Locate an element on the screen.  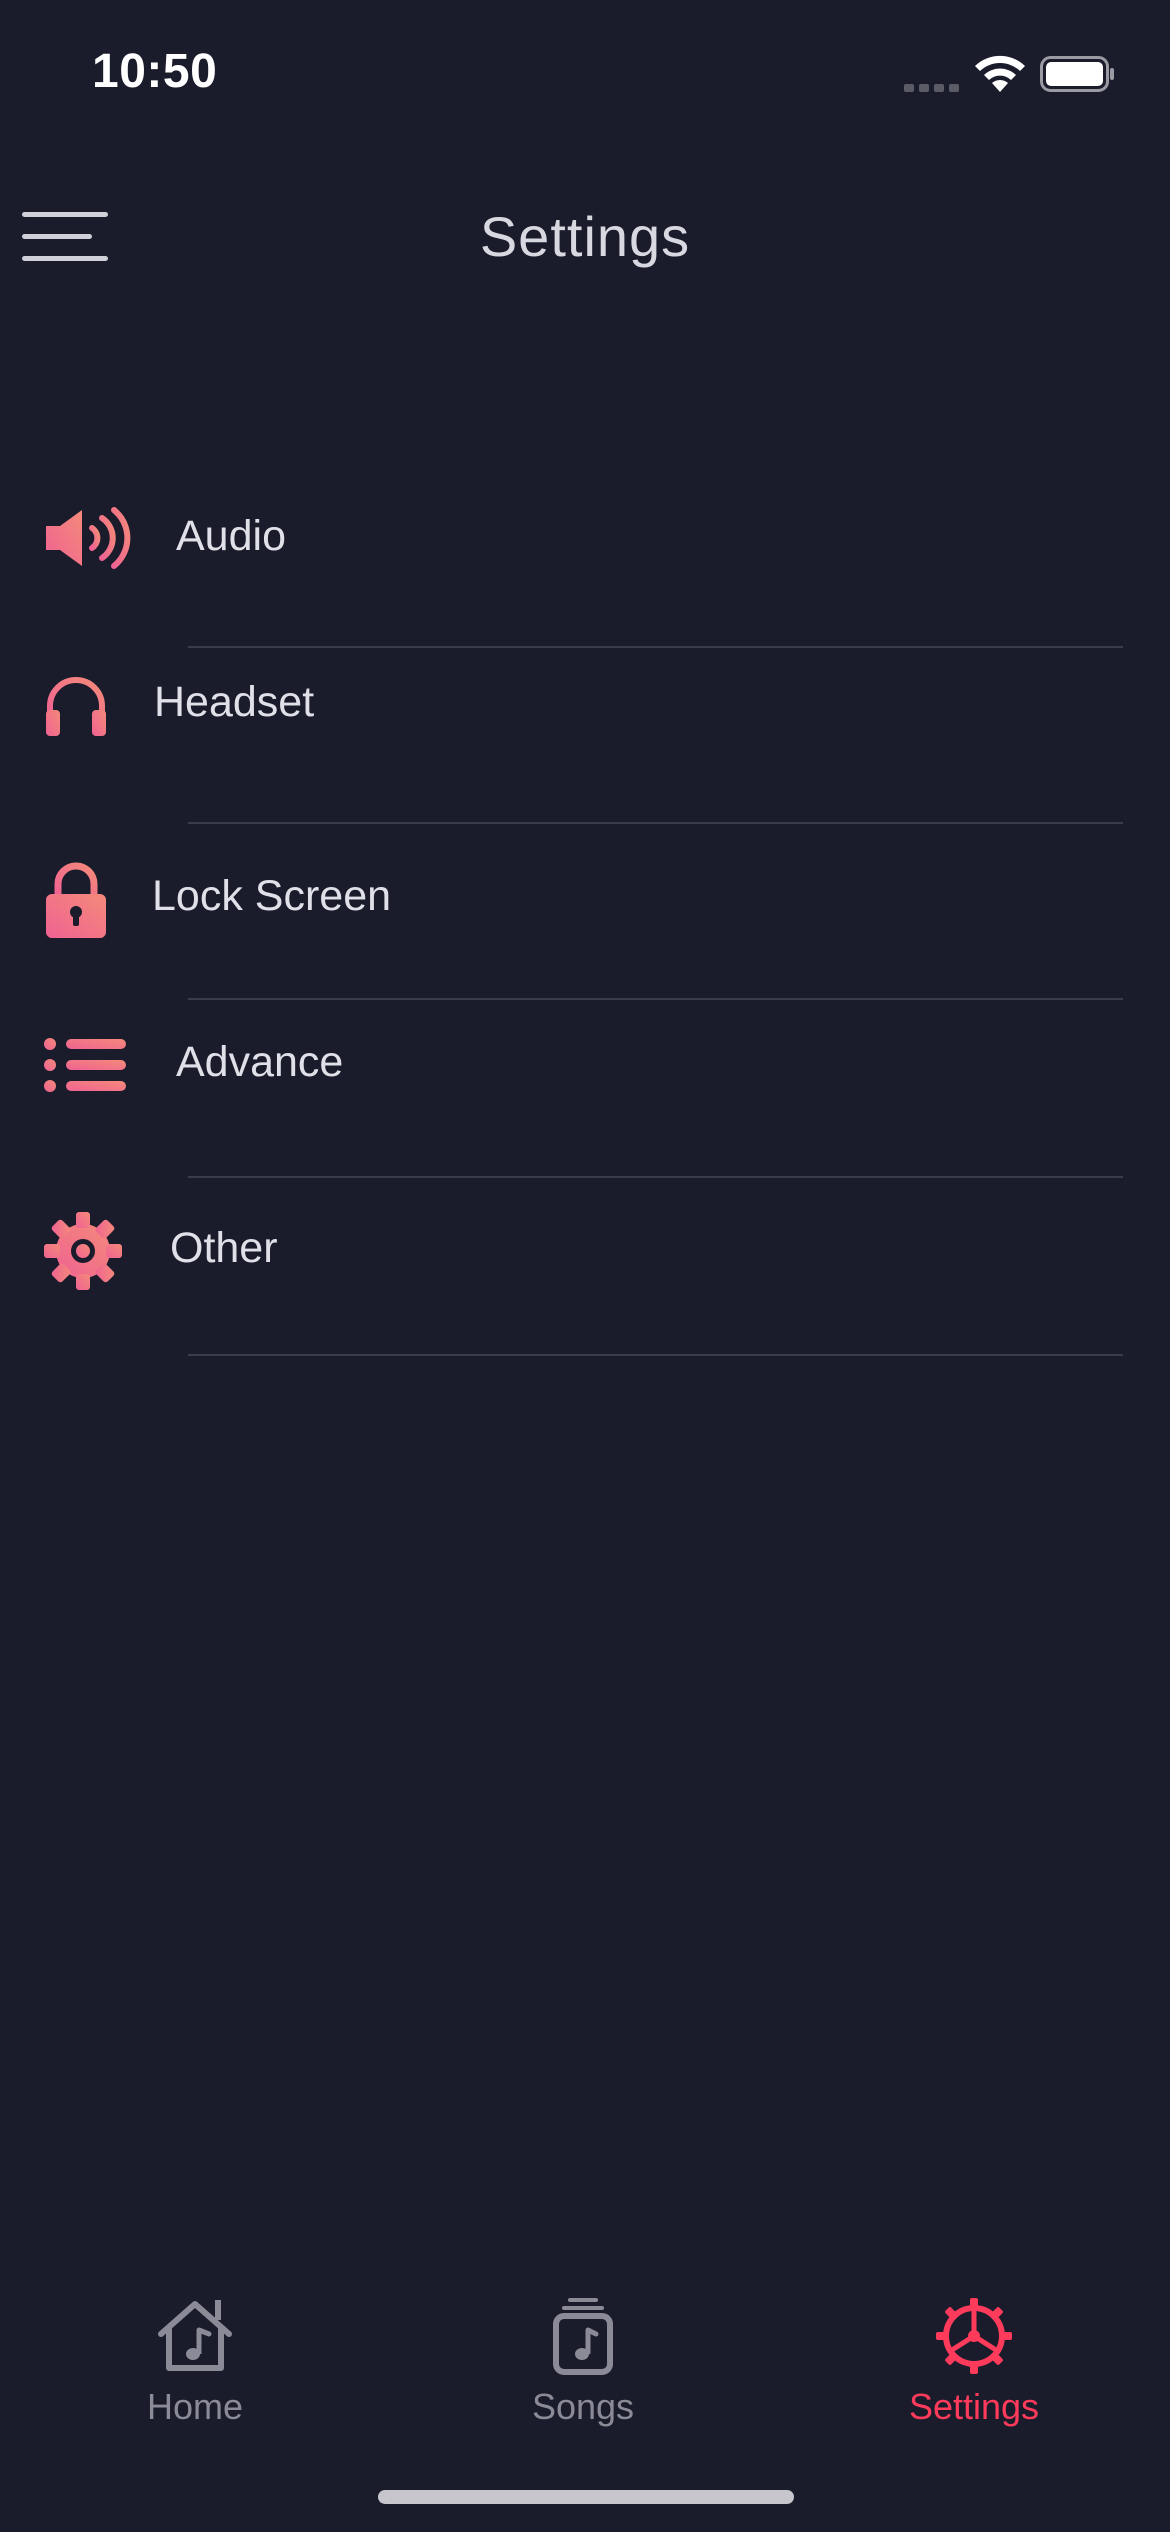
headphones-icon is located at coordinates (76, 706).